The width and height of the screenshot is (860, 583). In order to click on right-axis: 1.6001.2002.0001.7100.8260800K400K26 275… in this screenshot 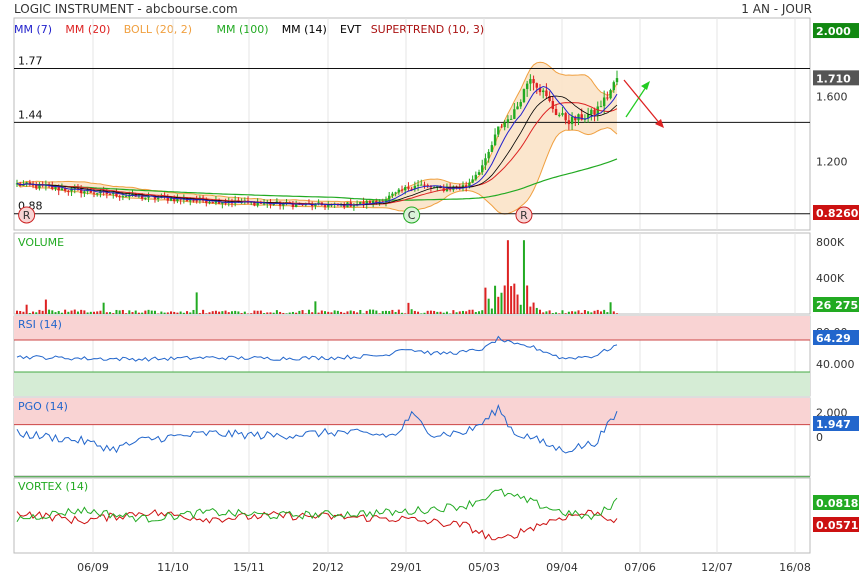, I will do `click(836, 277)`.